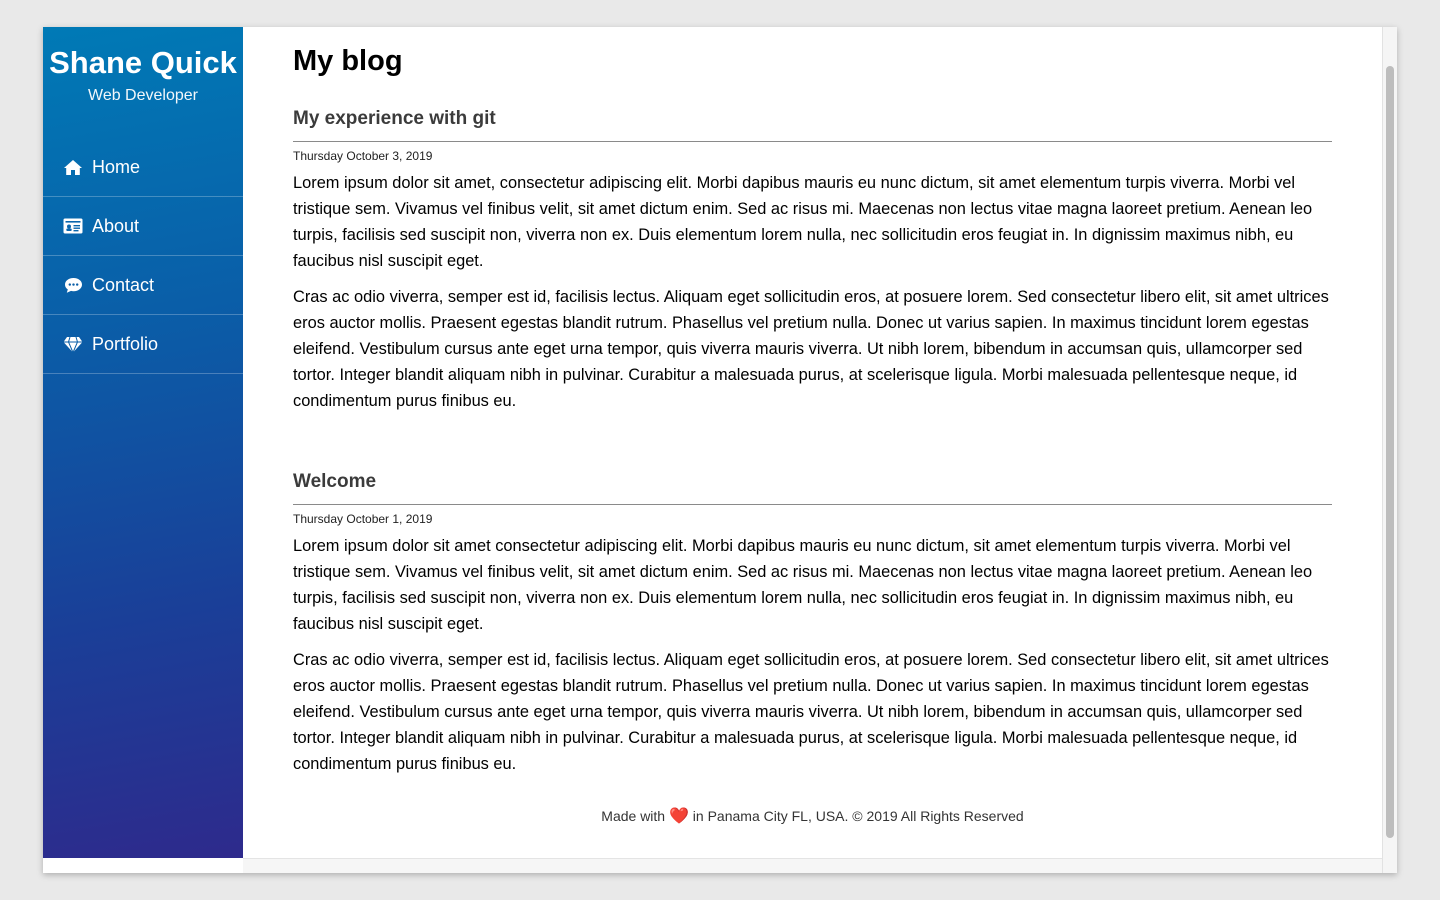 The image size is (1440, 900). Describe the element at coordinates (116, 166) in the screenshot. I see `sidebar-item-label: Home` at that location.